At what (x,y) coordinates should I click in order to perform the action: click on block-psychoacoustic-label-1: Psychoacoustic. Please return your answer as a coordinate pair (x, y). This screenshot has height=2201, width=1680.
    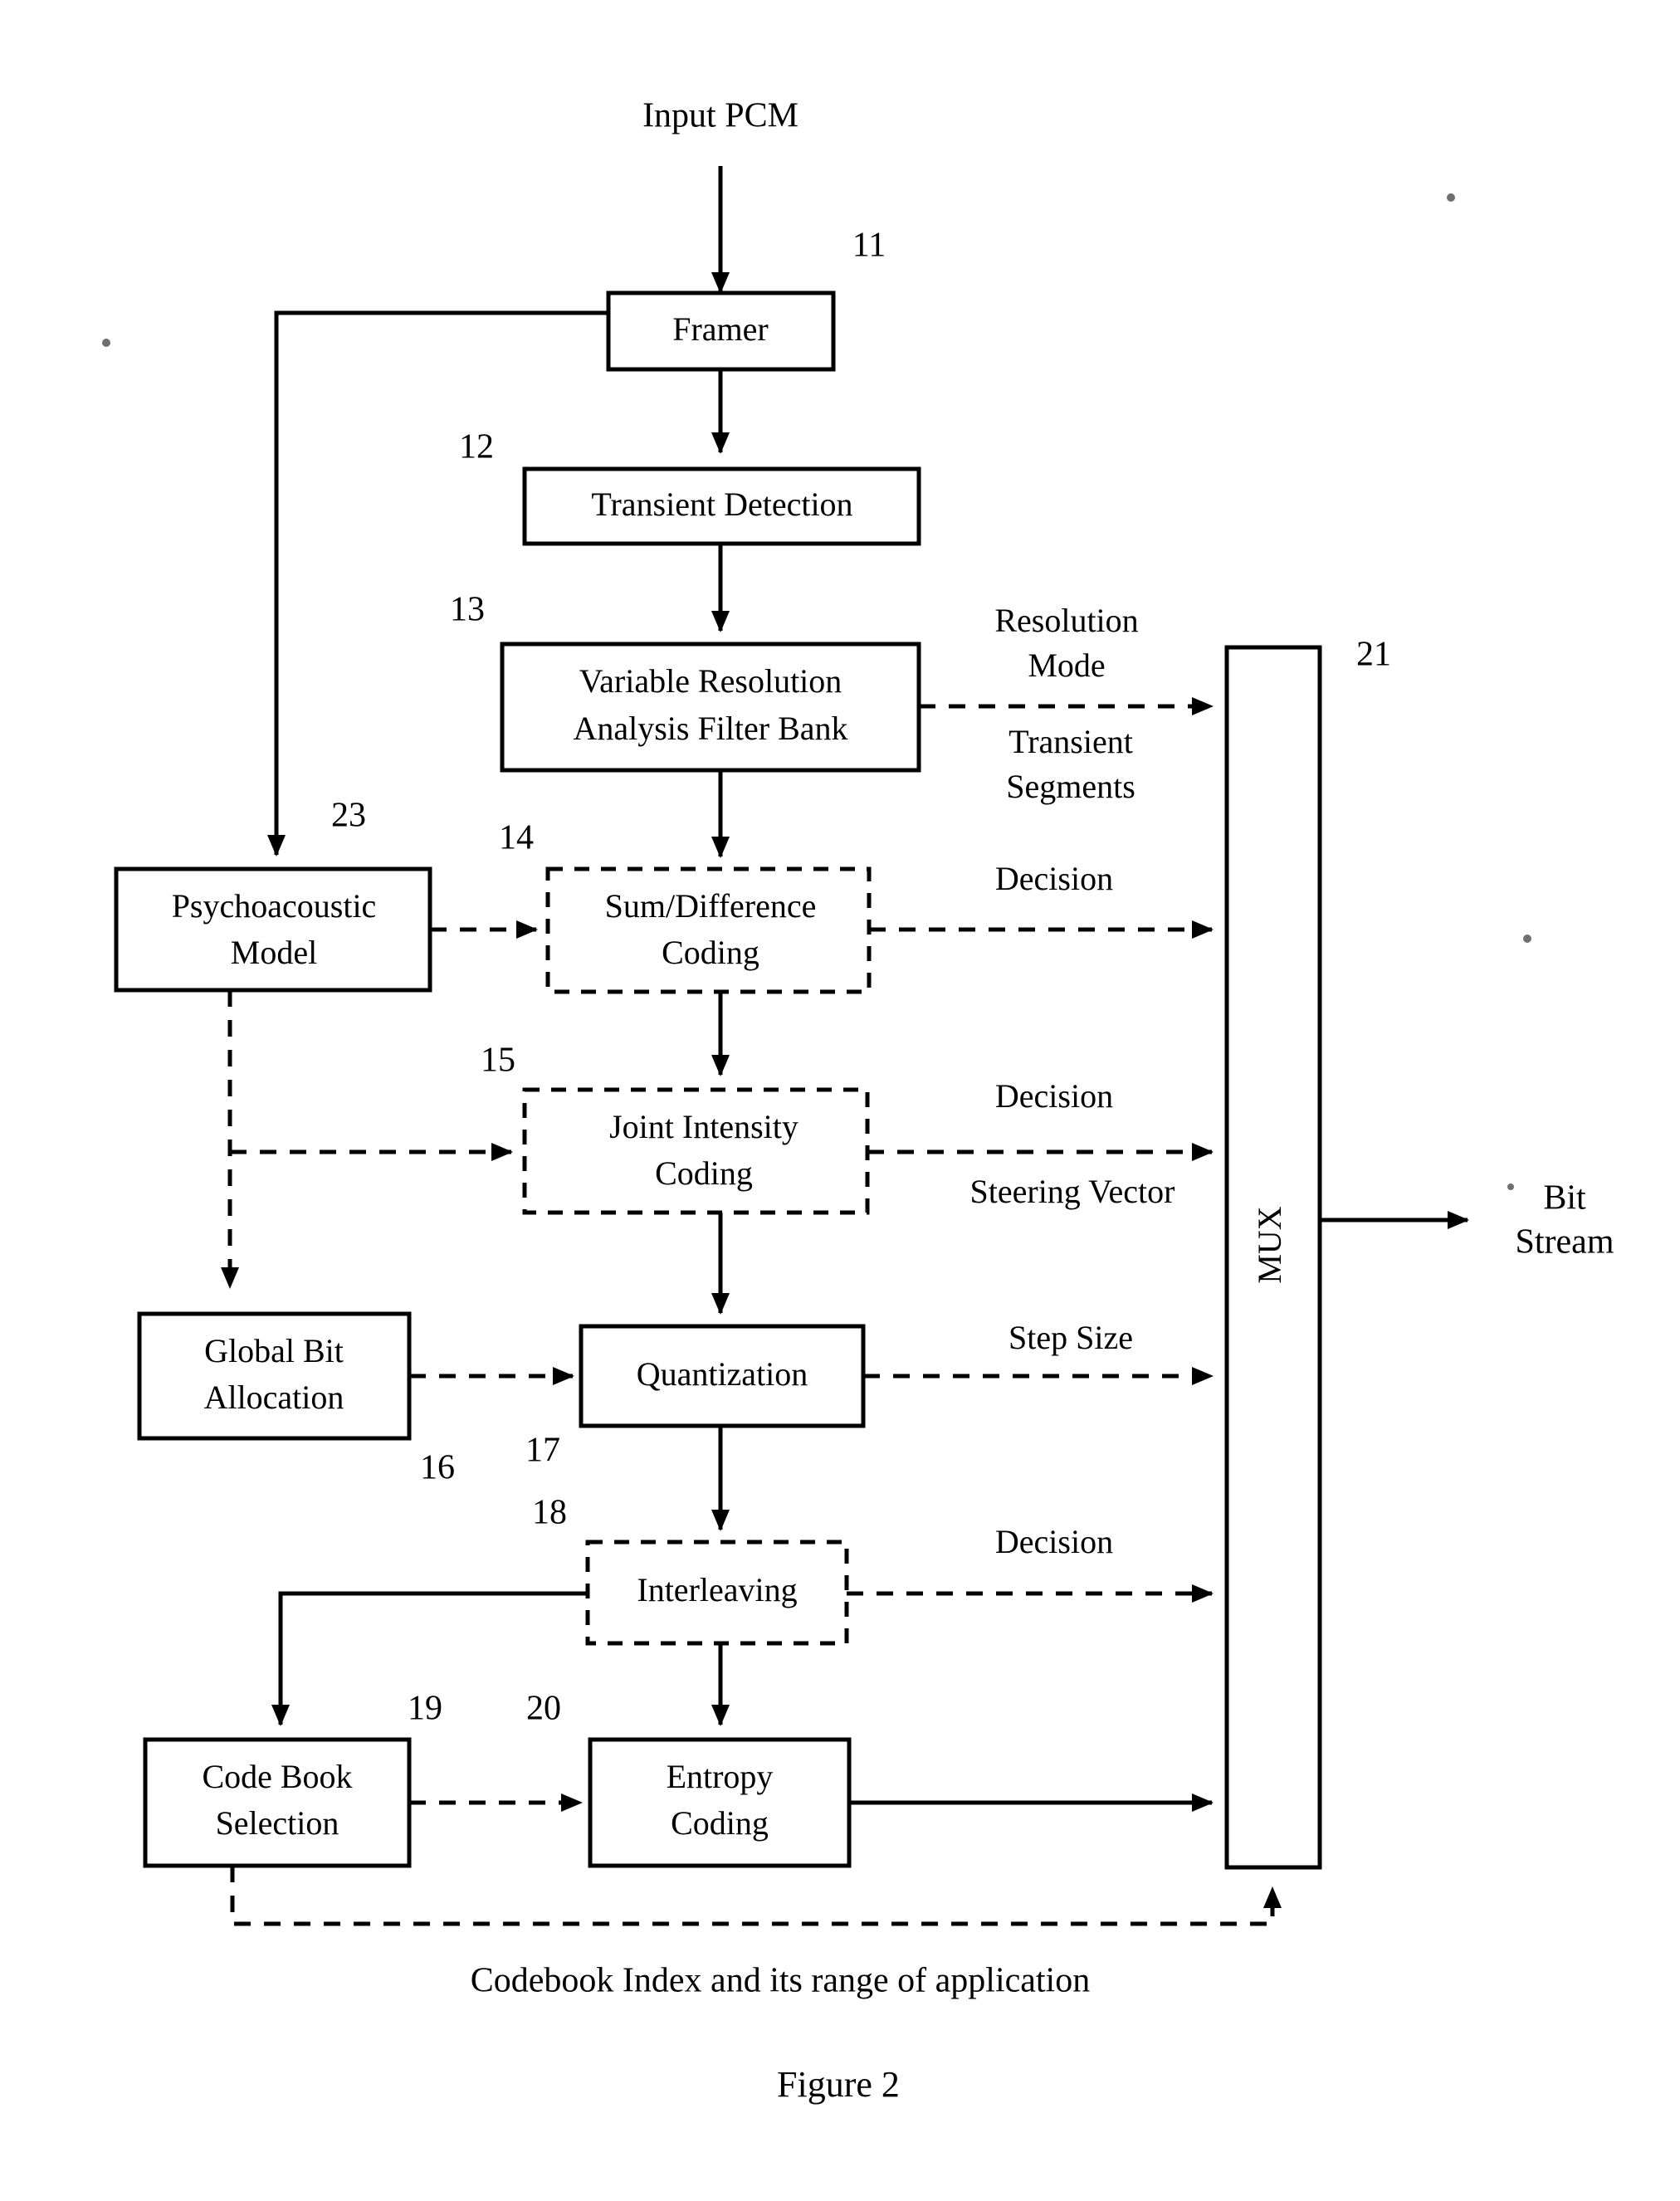
    Looking at the image, I should click on (274, 906).